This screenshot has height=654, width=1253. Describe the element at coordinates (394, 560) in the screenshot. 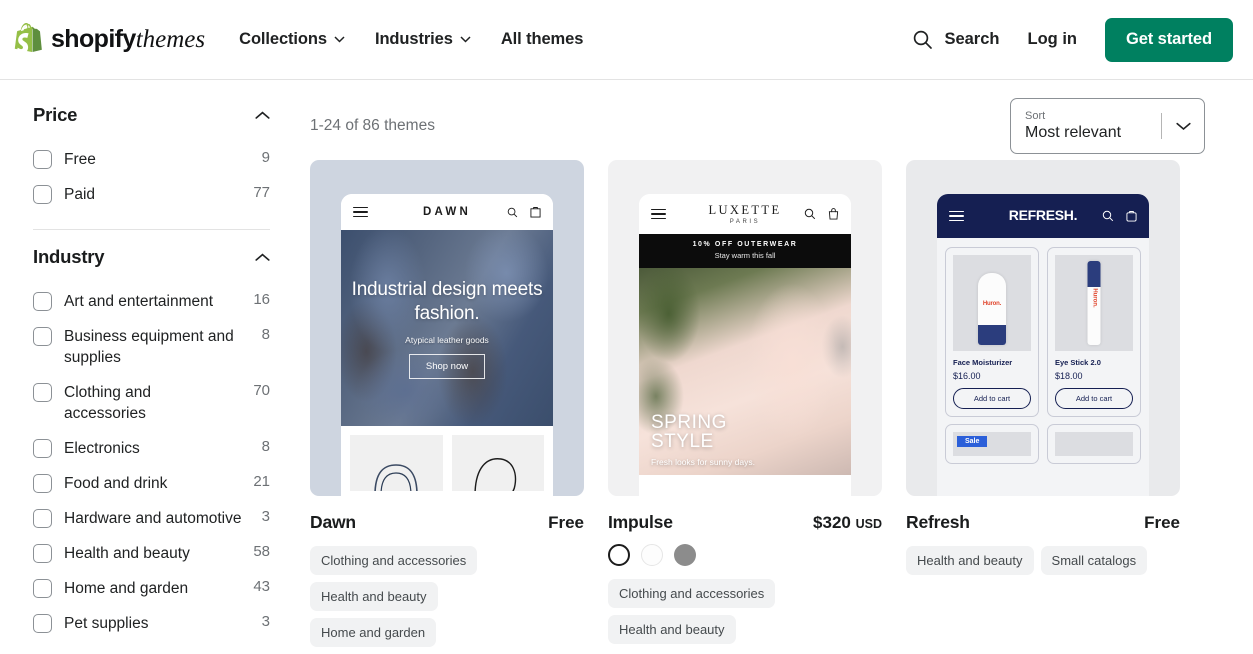

I see `theme-tag: Clothing and accessories` at that location.